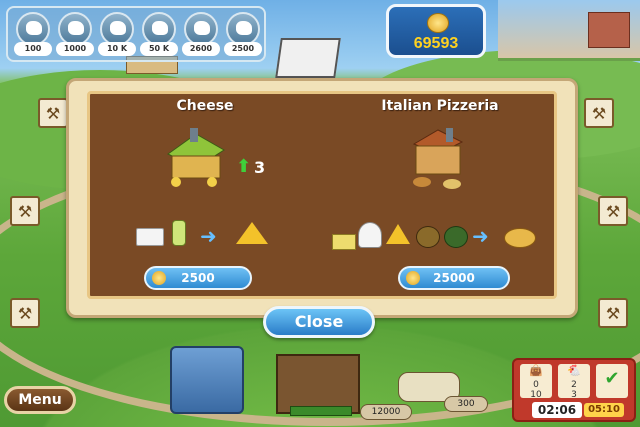  What do you see at coordinates (75, 49) in the screenshot?
I see `slot-price: 1000` at bounding box center [75, 49].